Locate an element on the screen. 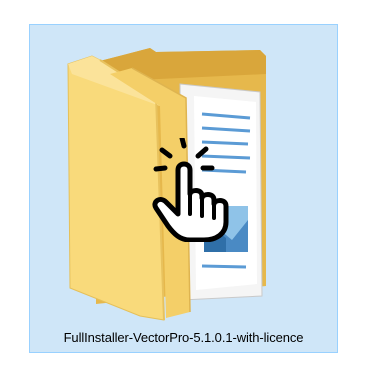  hand-pointer-click-icon is located at coordinates (190, 190).